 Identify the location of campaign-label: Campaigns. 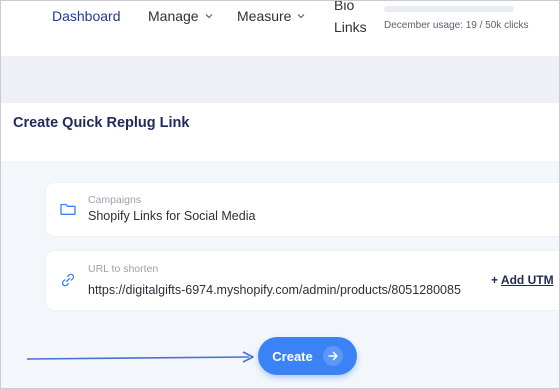
(115, 200).